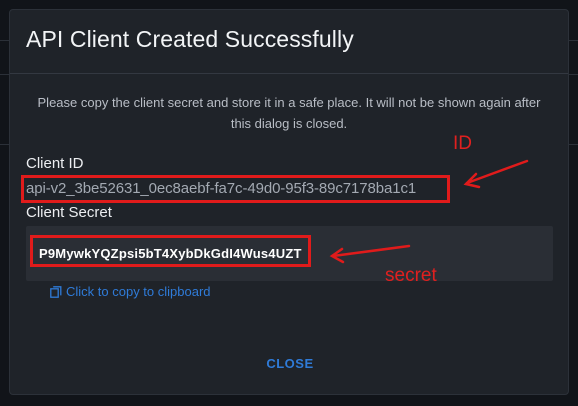 This screenshot has width=578, height=406. Describe the element at coordinates (289, 73) in the screenshot. I see `dialog-title-divider` at that location.